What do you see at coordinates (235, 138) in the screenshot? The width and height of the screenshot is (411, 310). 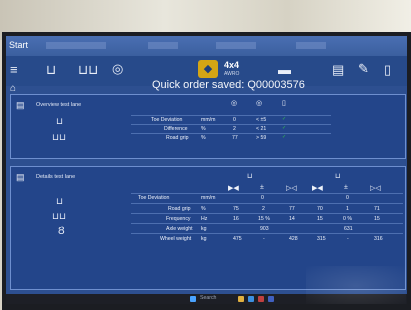 I see `overview-value: 77` at bounding box center [235, 138].